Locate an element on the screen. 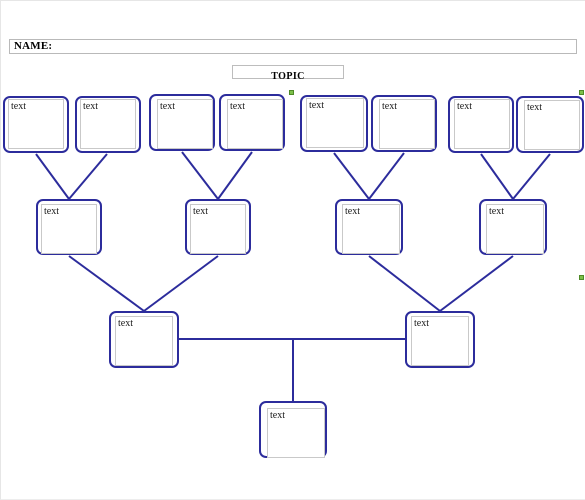 This screenshot has height=500, width=585. tree-node-g2-3: text is located at coordinates (369, 227).